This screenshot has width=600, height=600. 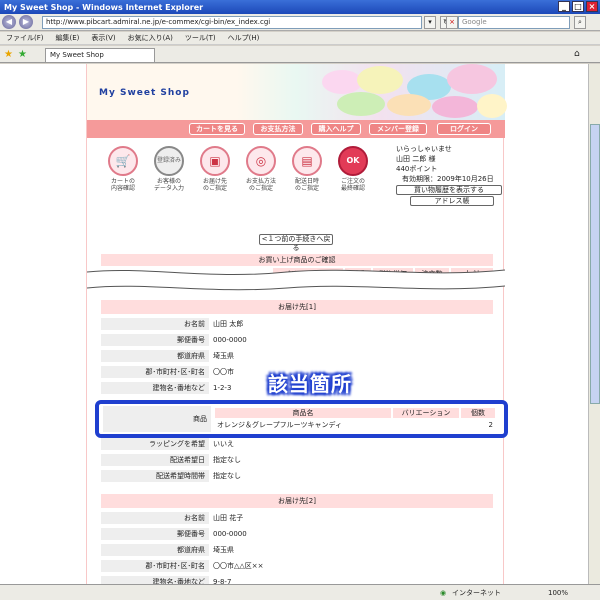 I want to click on dest2-name-row: お名前 山田 花子, so click(x=297, y=518).